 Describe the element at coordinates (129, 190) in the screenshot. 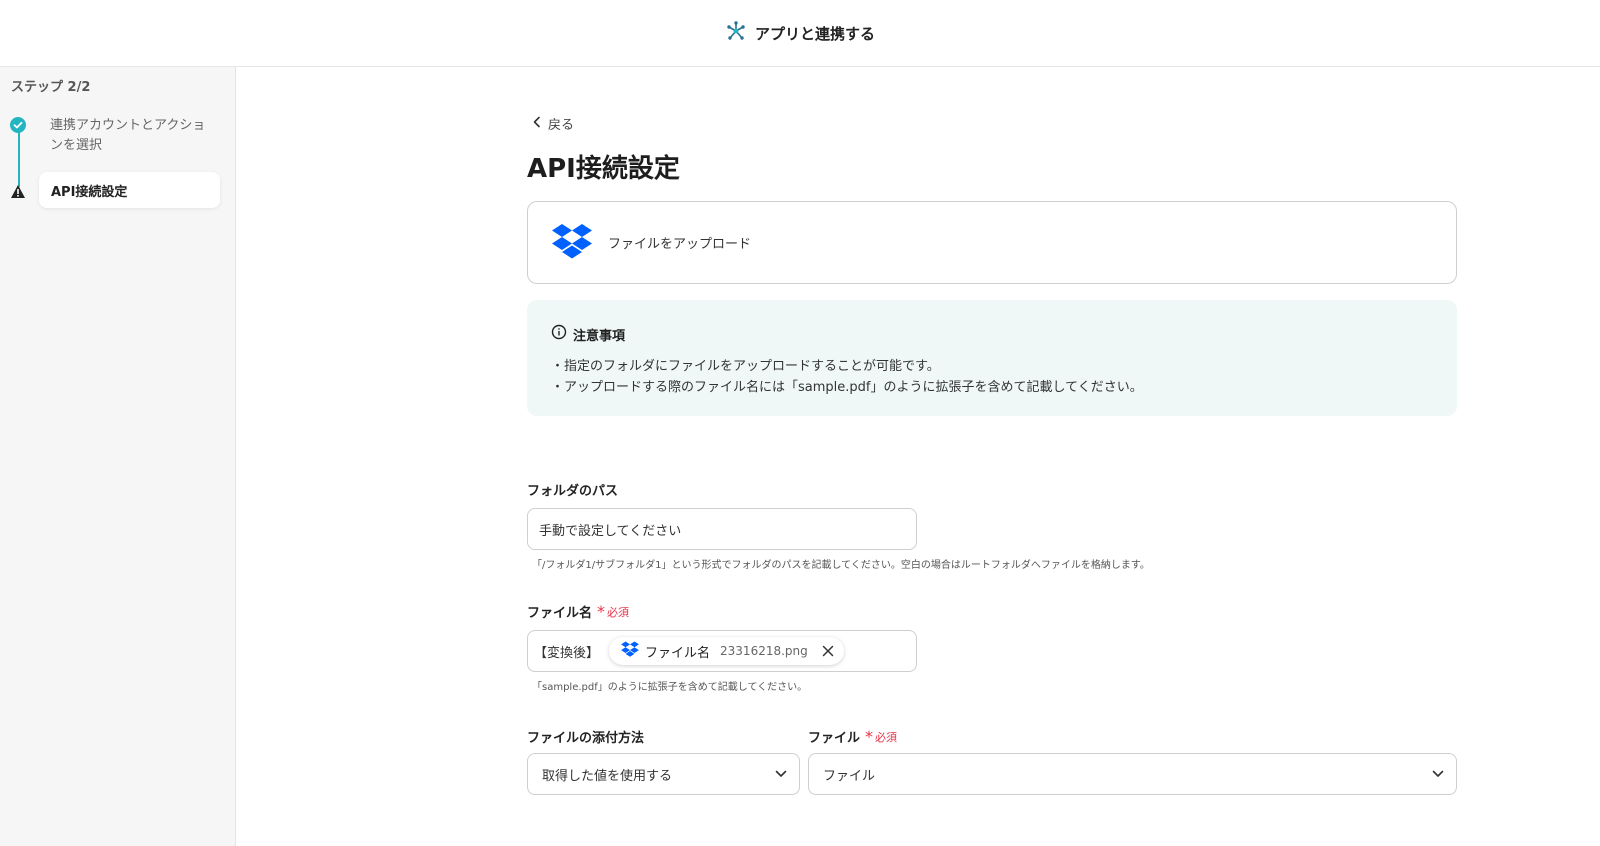

I see `sidebar-step-api-settings: API接続設定` at that location.